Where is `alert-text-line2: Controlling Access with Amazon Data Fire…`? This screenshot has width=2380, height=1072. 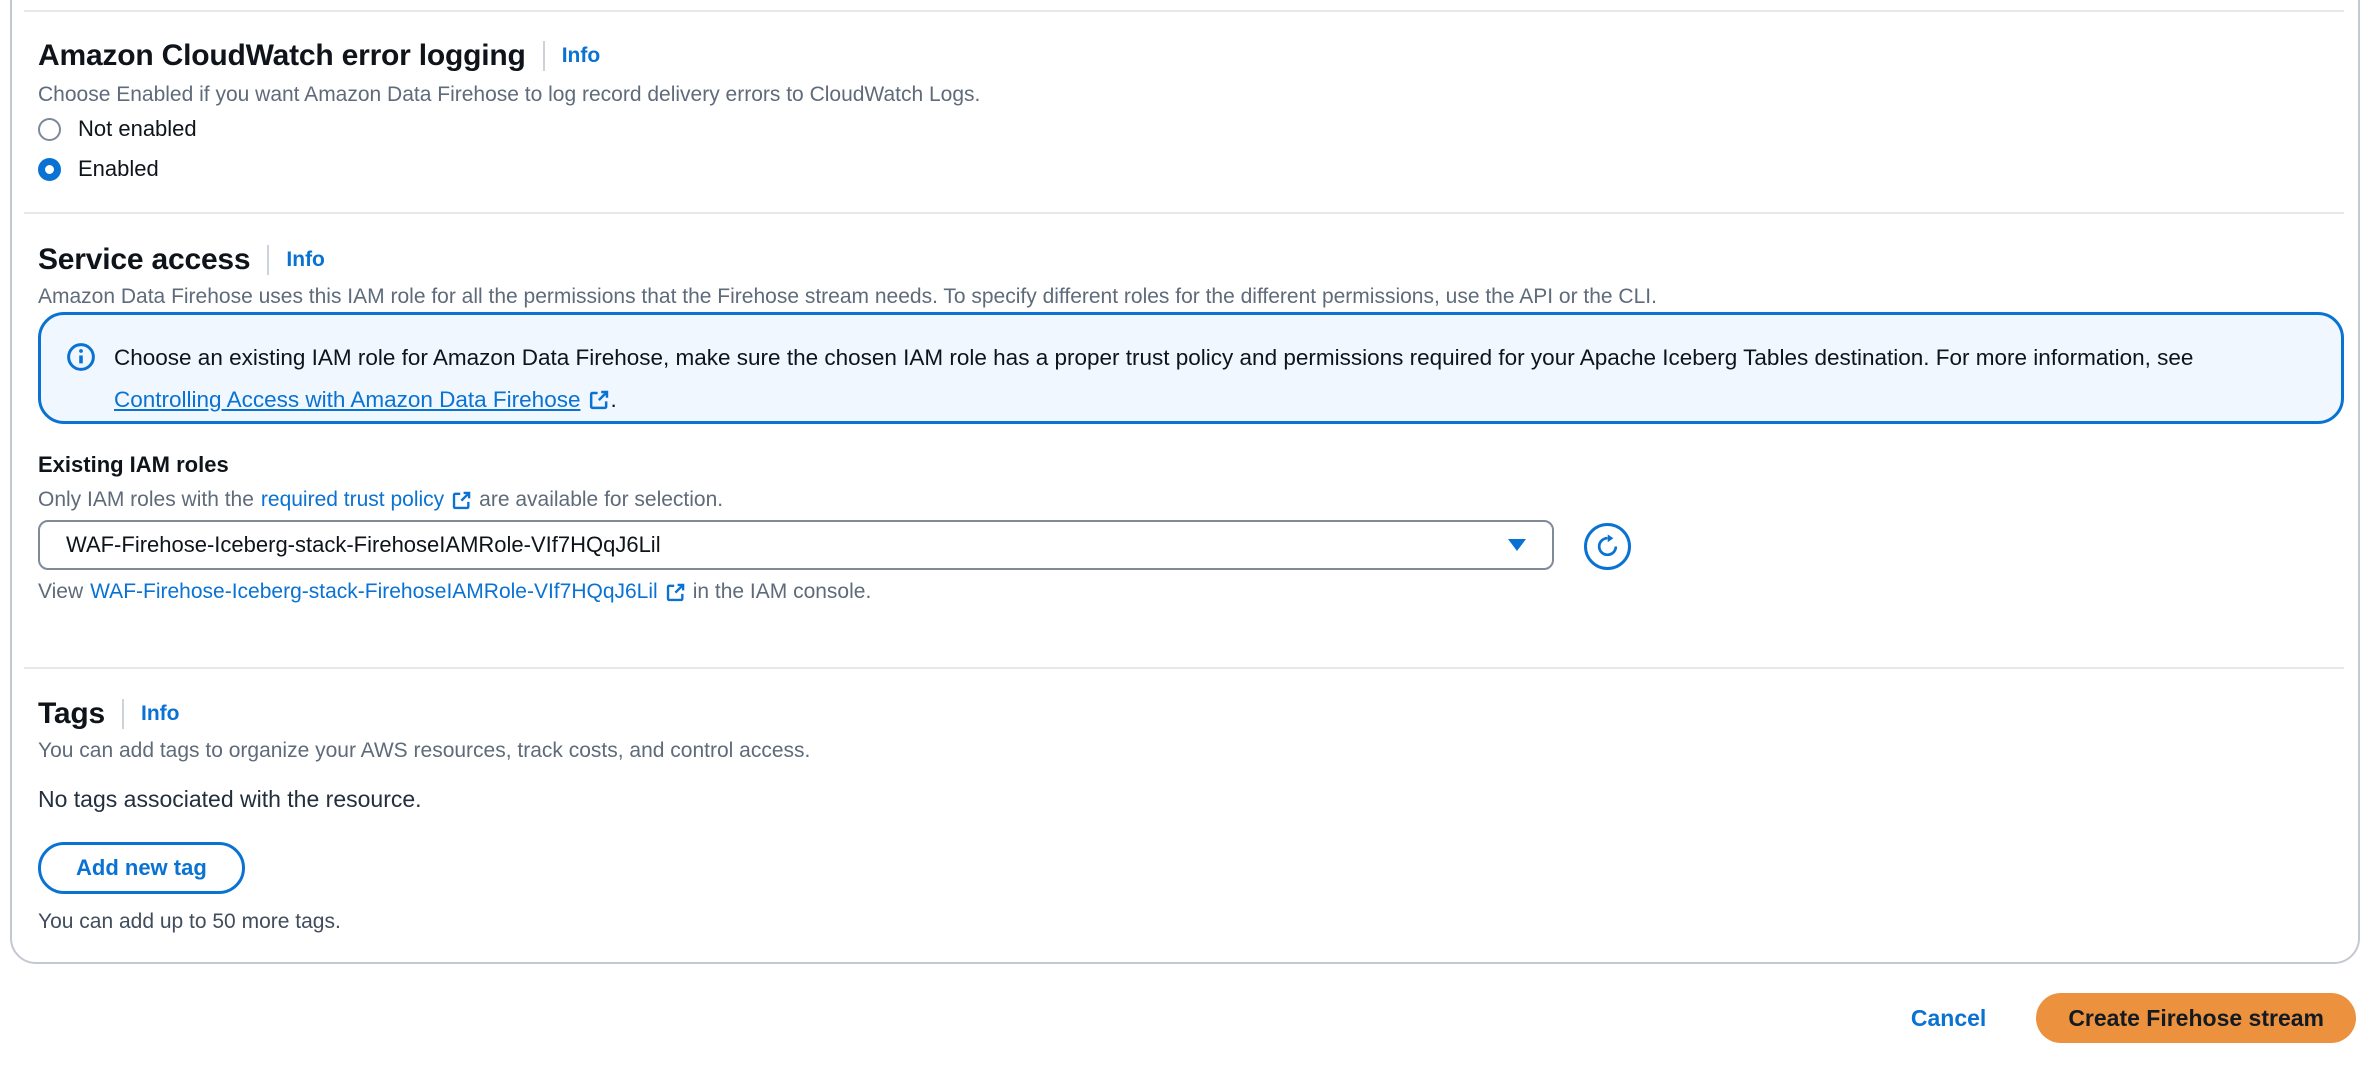 alert-text-line2: Controlling Access with Amazon Data Fire… is located at coordinates (1153, 400).